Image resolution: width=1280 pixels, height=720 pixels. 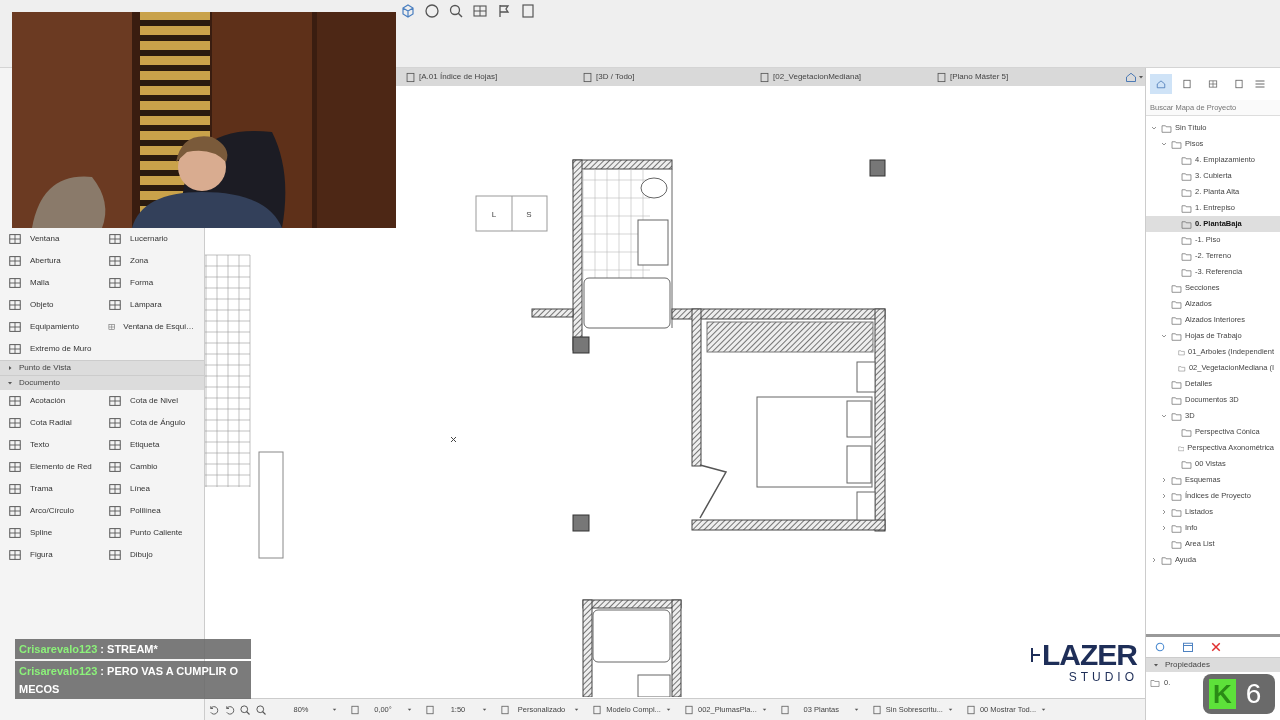 What do you see at coordinates (102, 382) in the screenshot?
I see `section-header: Documento` at bounding box center [102, 382].